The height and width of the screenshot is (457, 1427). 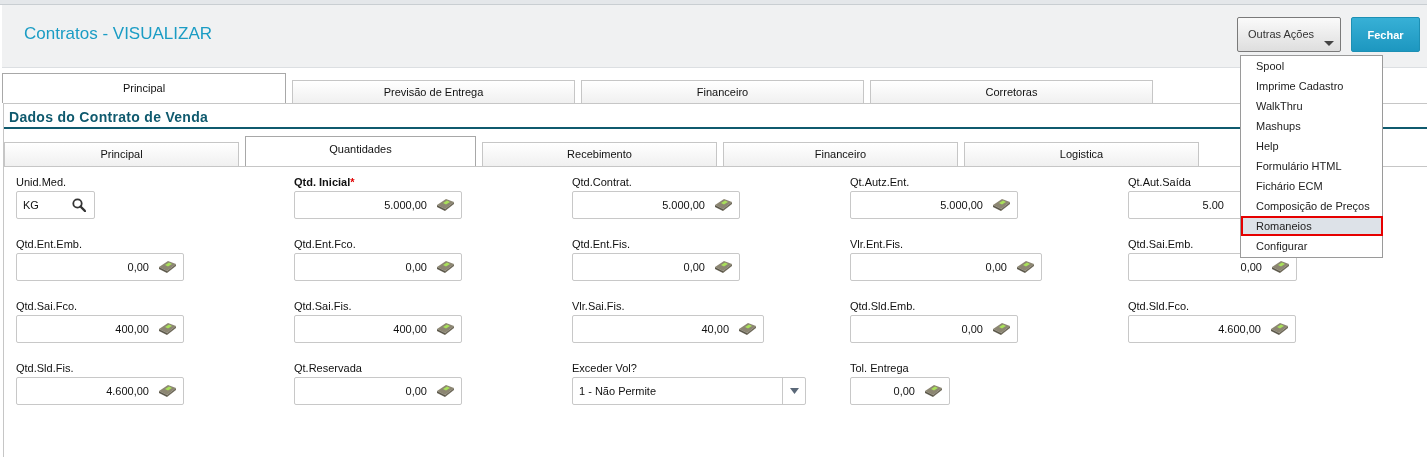 What do you see at coordinates (880, 182) in the screenshot?
I see `field-label: Qt.Autz.Ent.` at bounding box center [880, 182].